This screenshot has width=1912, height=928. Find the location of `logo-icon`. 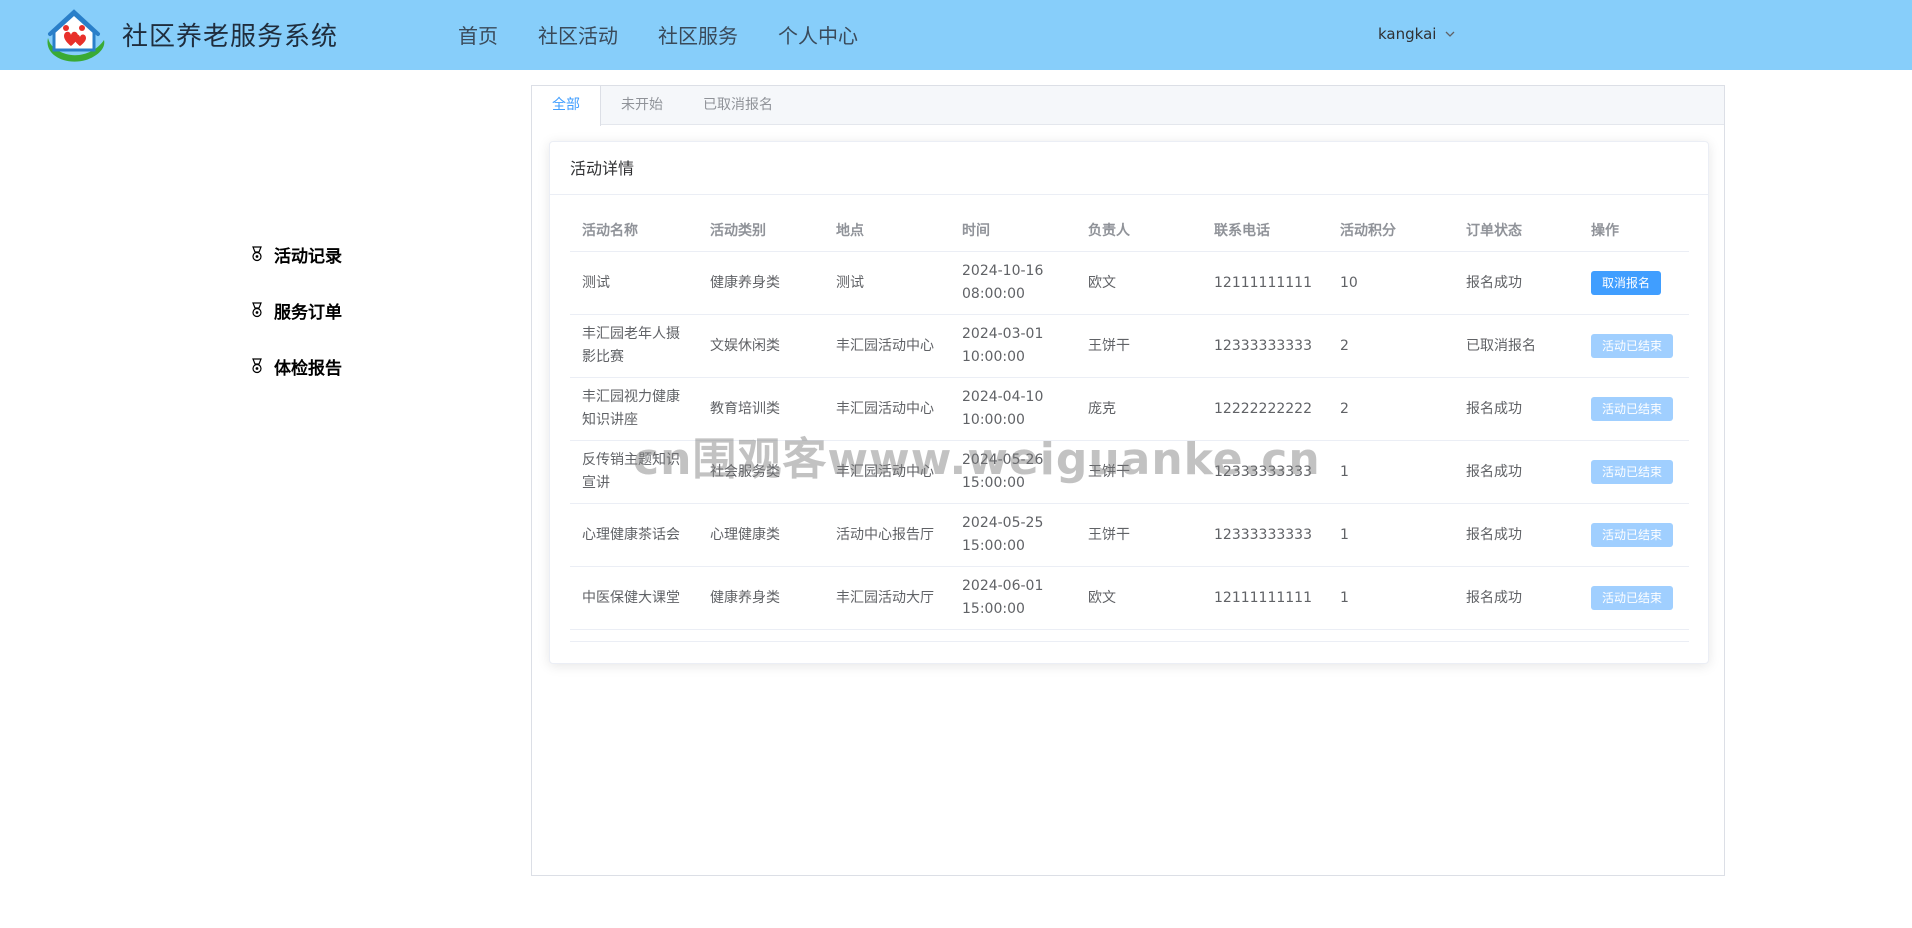

logo-icon is located at coordinates (76, 35).